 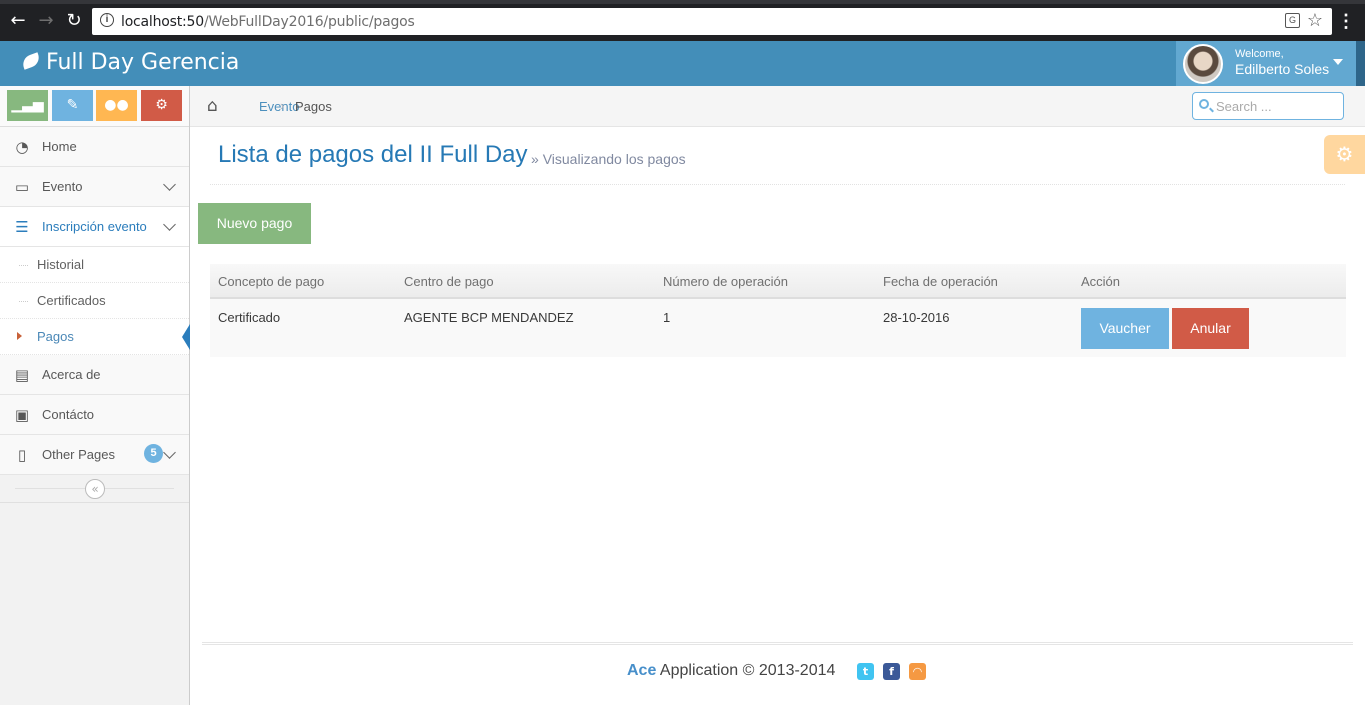 What do you see at coordinates (71, 300) in the screenshot?
I see `sidebar-subitem-label: Certificados` at bounding box center [71, 300].